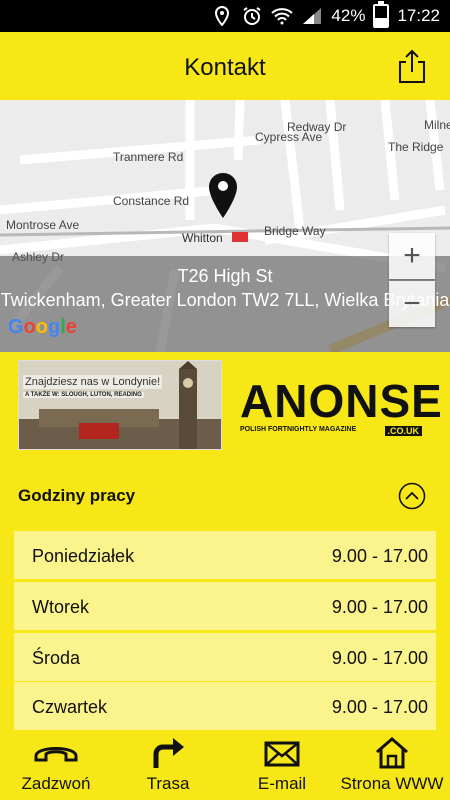  What do you see at coordinates (225, 555) in the screenshot?
I see `hours-row: Poniedziałek 9.00 - 17.00` at bounding box center [225, 555].